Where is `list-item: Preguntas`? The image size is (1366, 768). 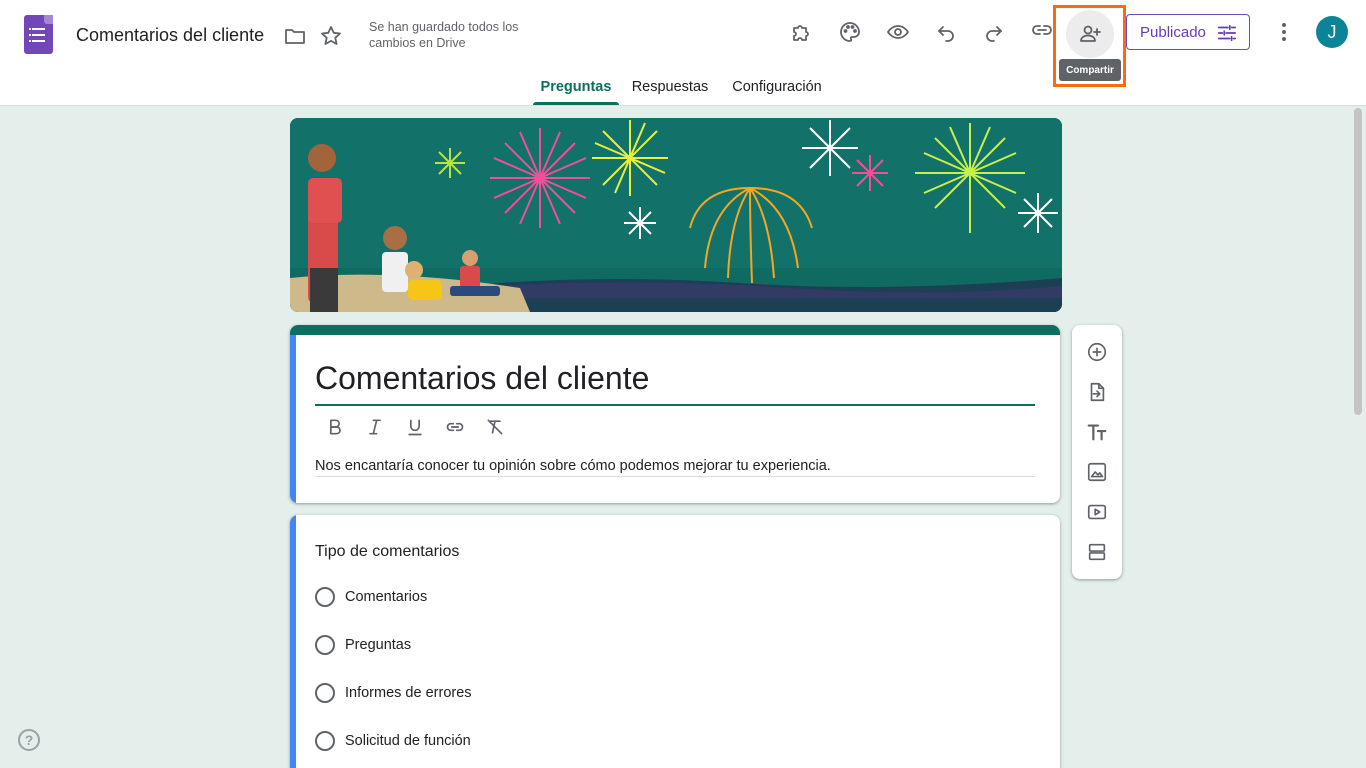 list-item: Preguntas is located at coordinates (363, 645).